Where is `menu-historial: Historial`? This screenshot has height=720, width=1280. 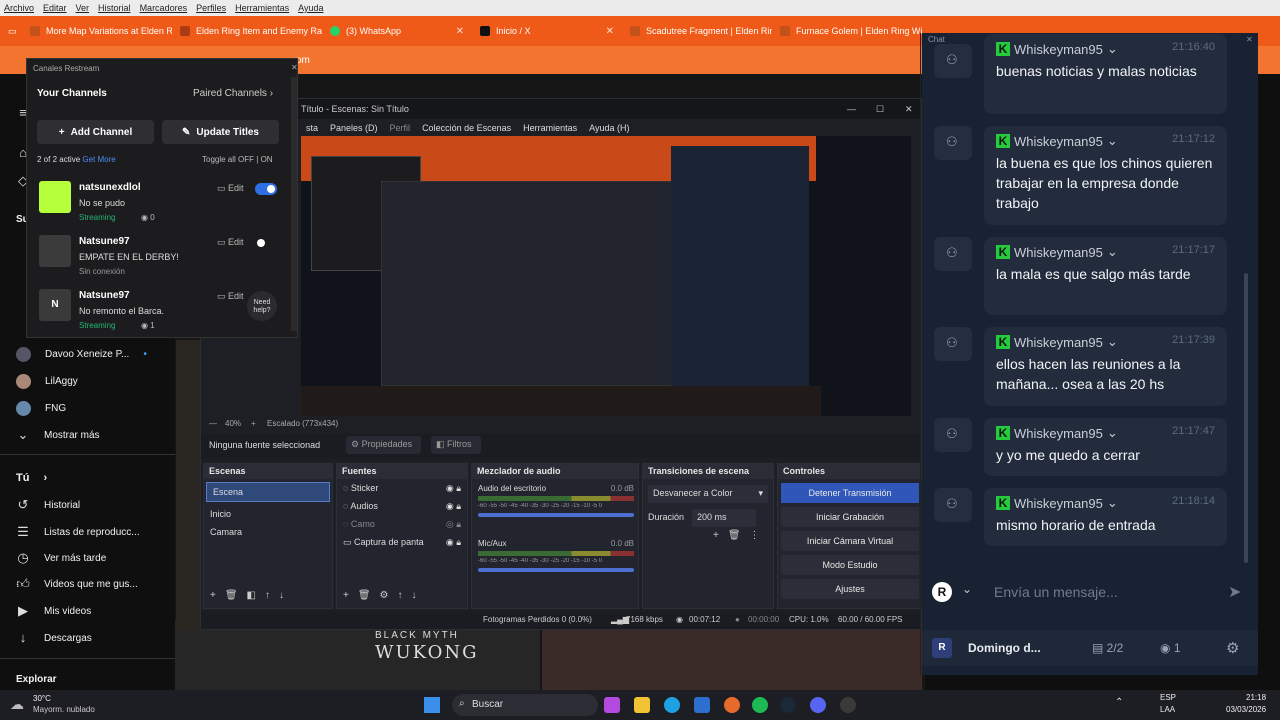 menu-historial: Historial is located at coordinates (114, 8).